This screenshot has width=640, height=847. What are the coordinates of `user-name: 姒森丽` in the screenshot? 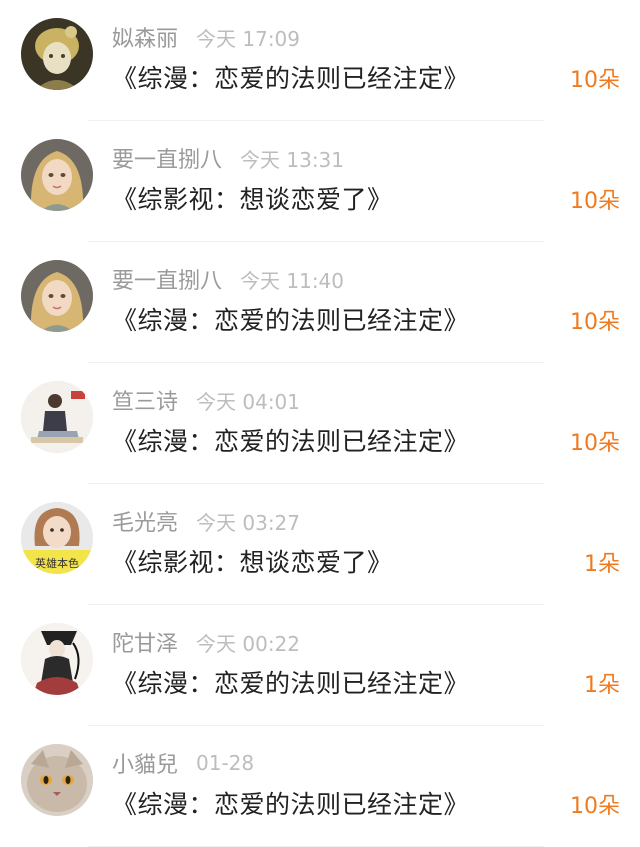 It's located at (145, 37).